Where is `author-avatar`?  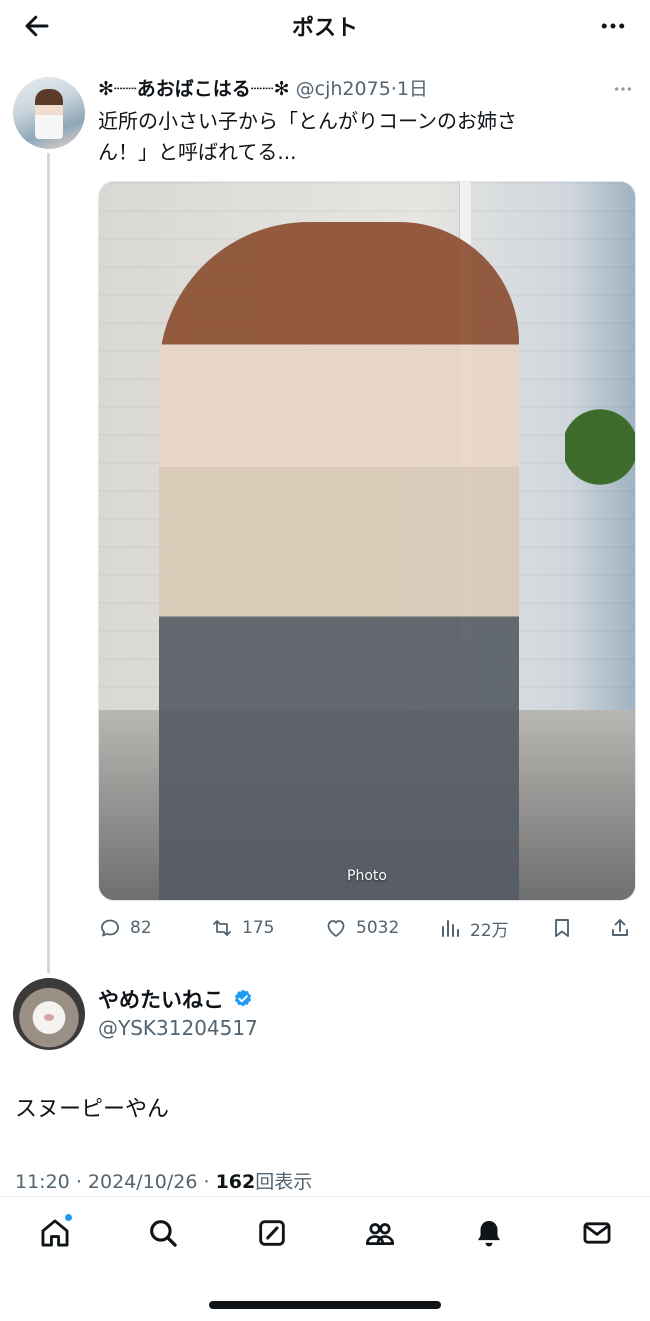 author-avatar is located at coordinates (49, 113).